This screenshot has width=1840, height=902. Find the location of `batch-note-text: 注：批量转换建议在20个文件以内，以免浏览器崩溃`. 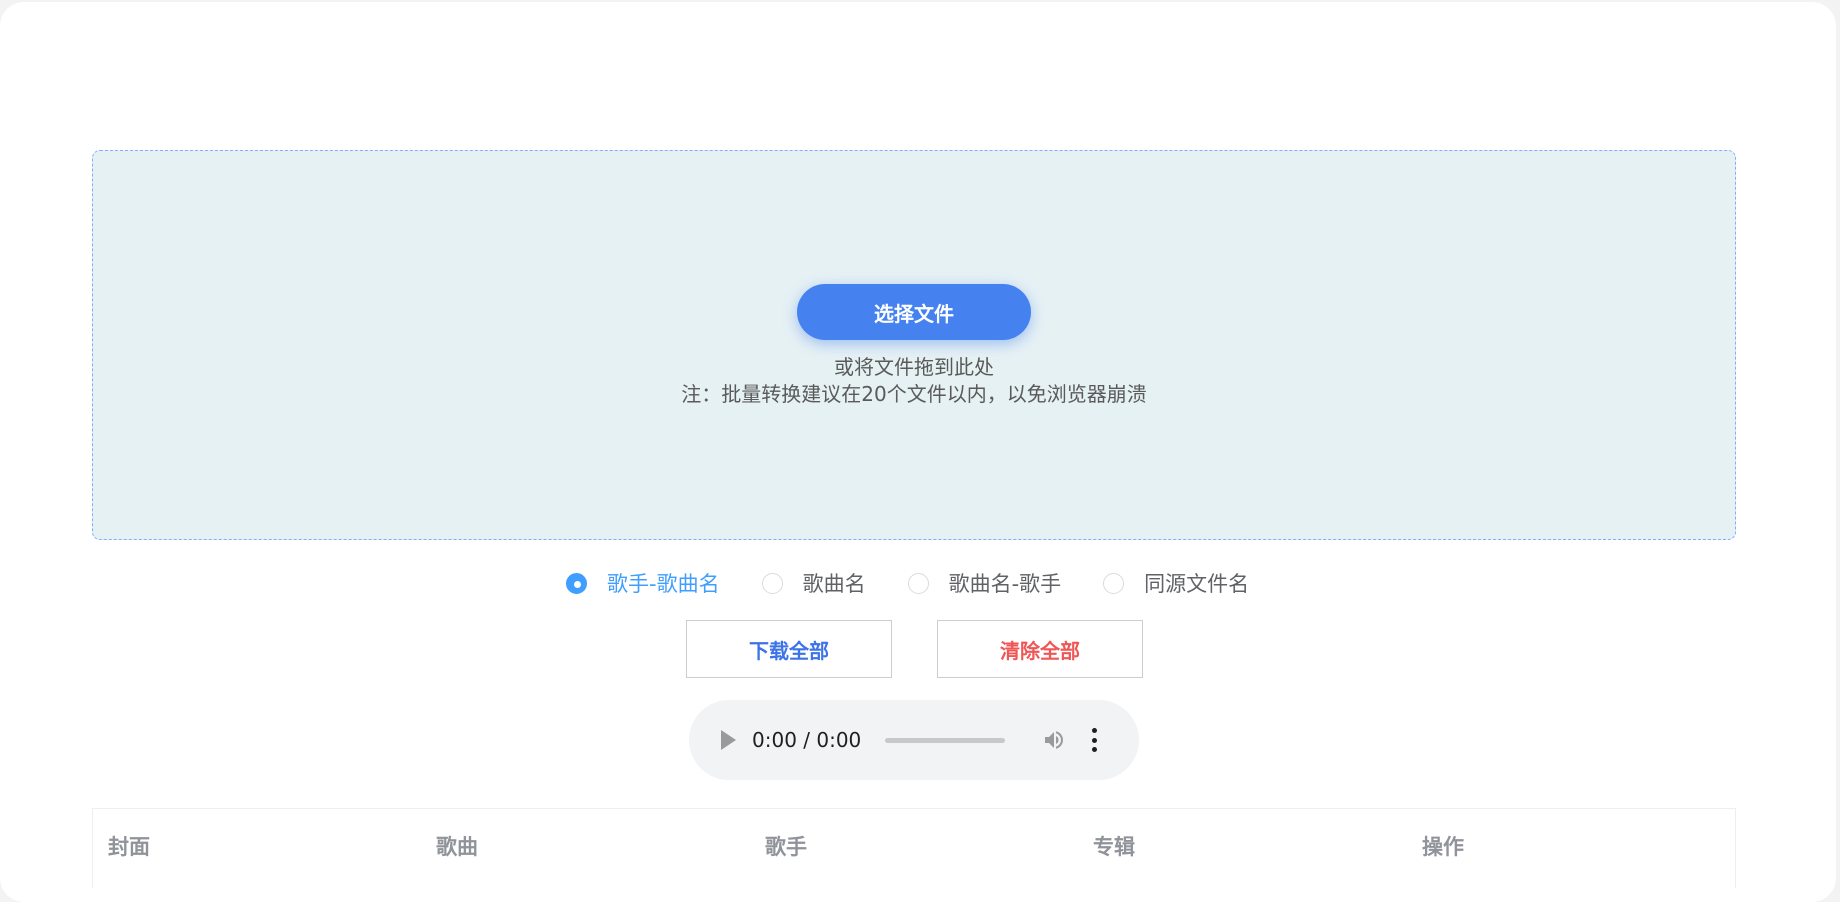

batch-note-text: 注：批量转换建议在20个文件以内，以免浏览器崩溃 is located at coordinates (914, 394).